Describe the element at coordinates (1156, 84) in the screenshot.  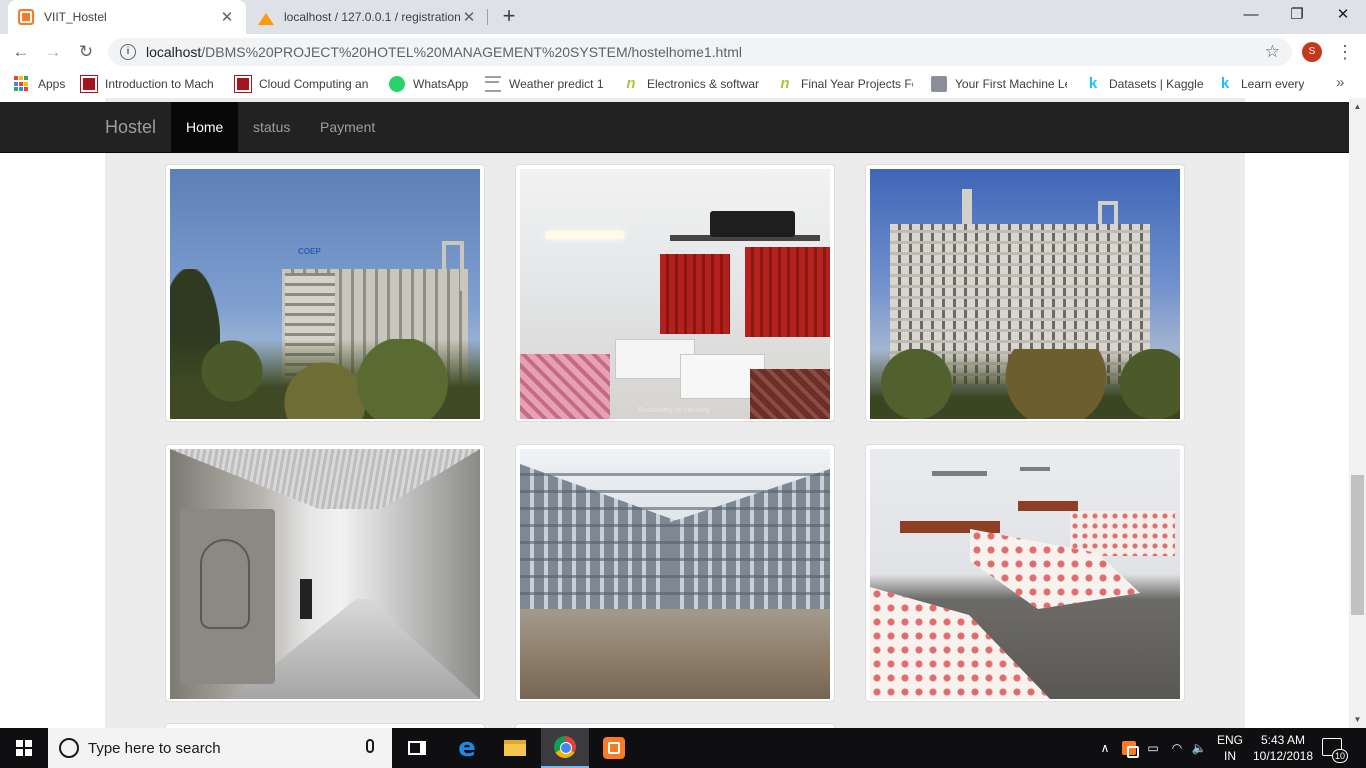
I see `bookmark-label: Datasets | Kaggle` at that location.